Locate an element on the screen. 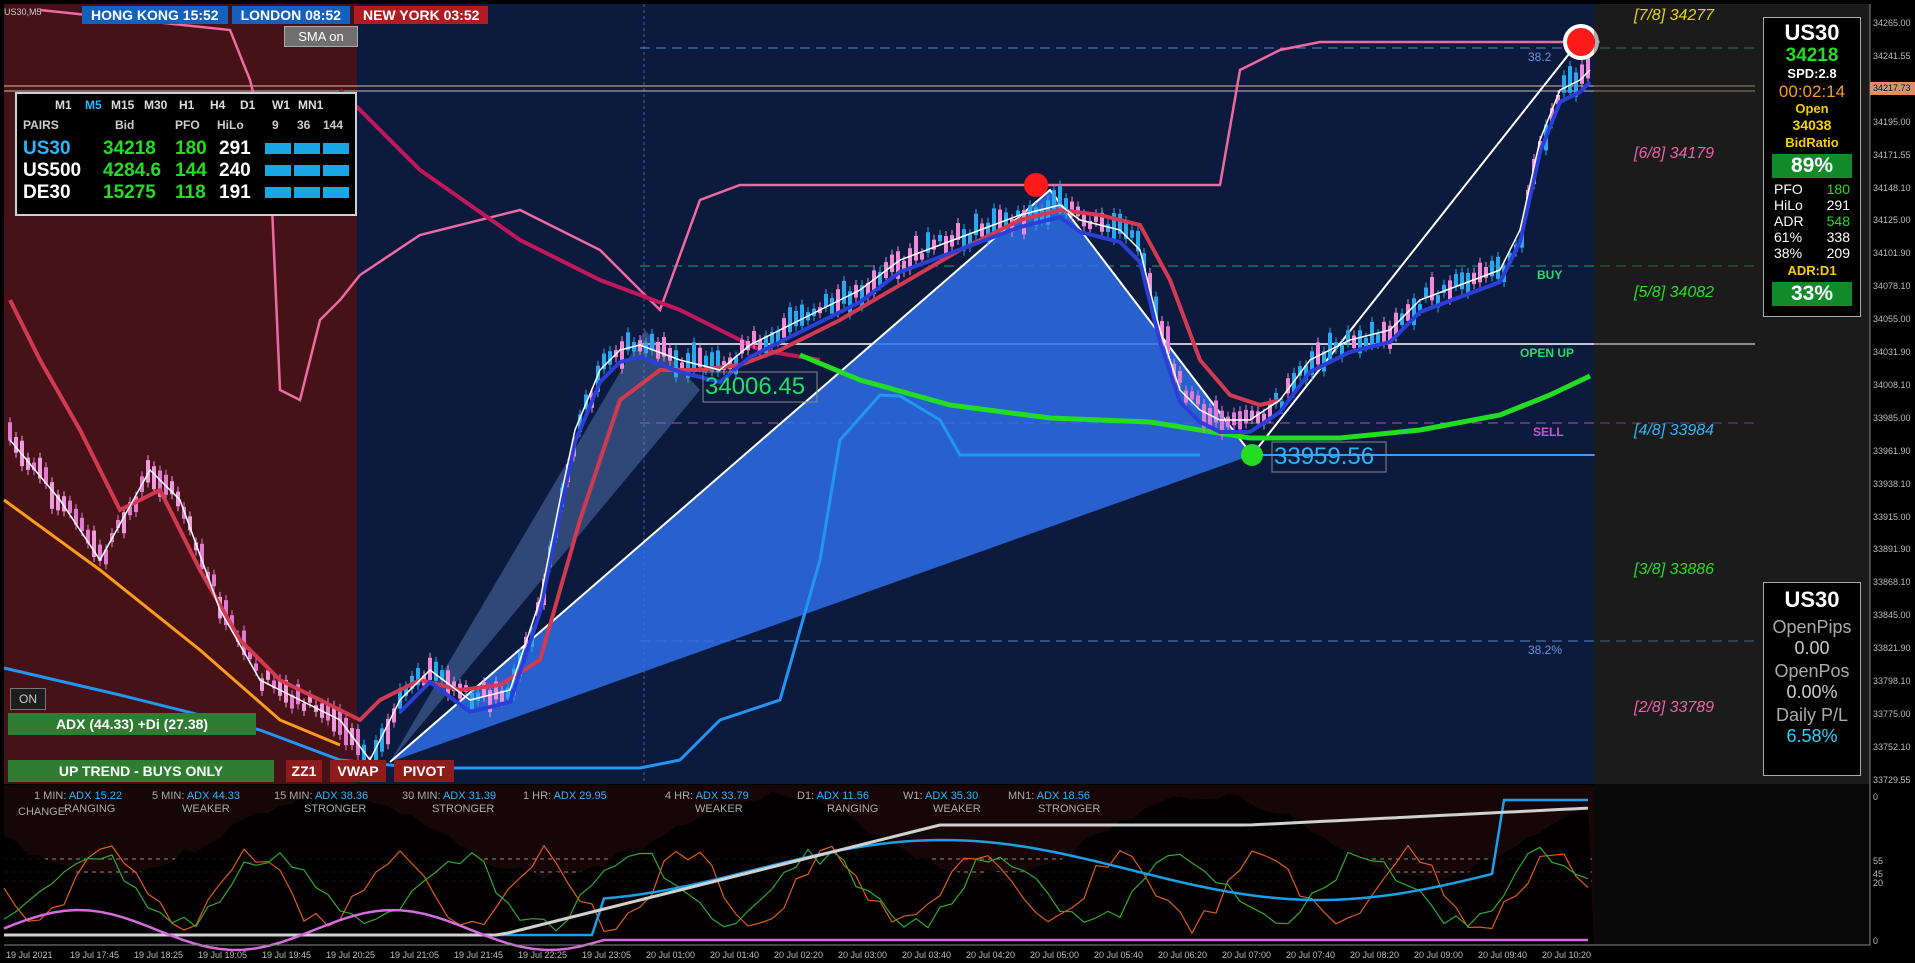 This screenshot has width=1915, height=963. adx-tf-label: 30 MIN: is located at coordinates (422, 796).